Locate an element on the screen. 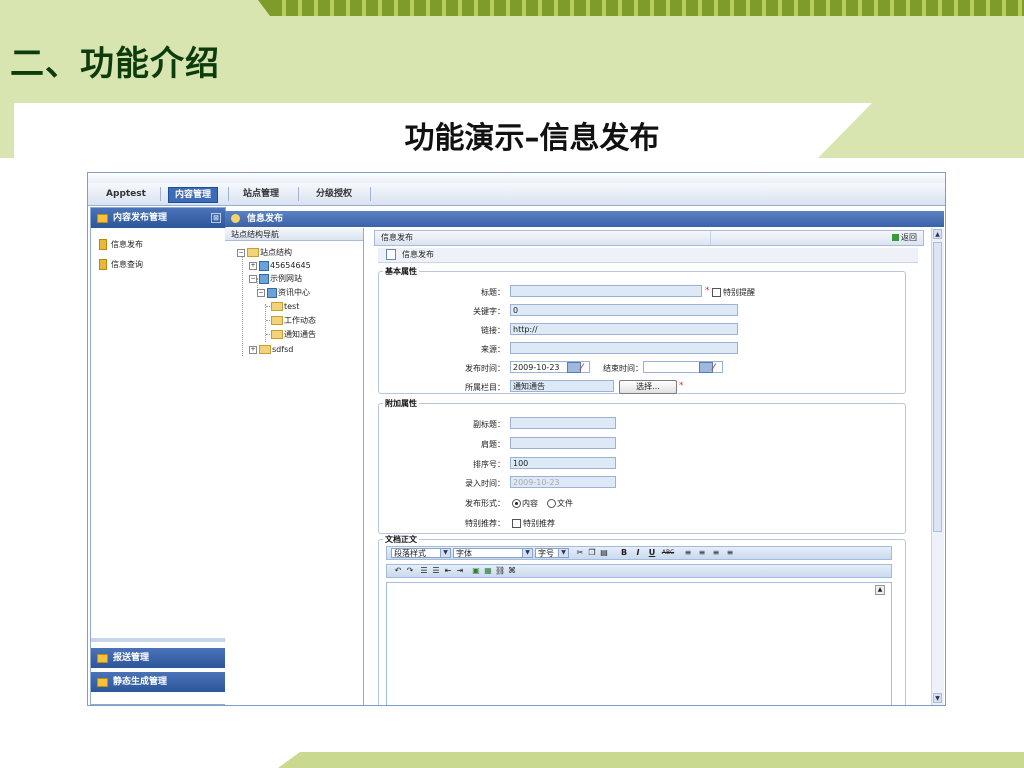 The width and height of the screenshot is (1024, 768). indent-icon: ⇥ is located at coordinates (460, 571).